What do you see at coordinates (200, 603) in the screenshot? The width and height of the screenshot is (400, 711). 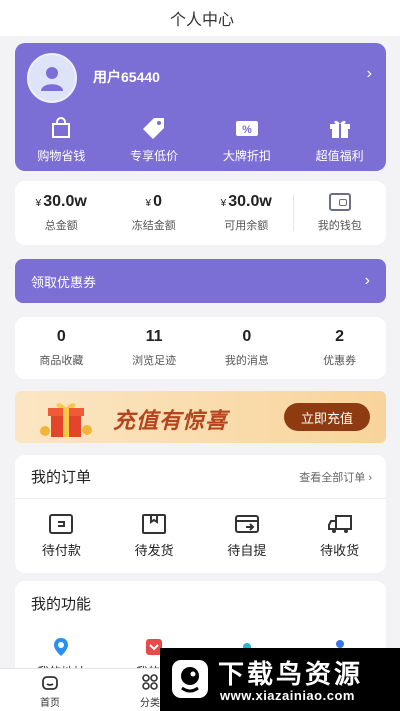 I see `functions-header: 我的功能` at bounding box center [200, 603].